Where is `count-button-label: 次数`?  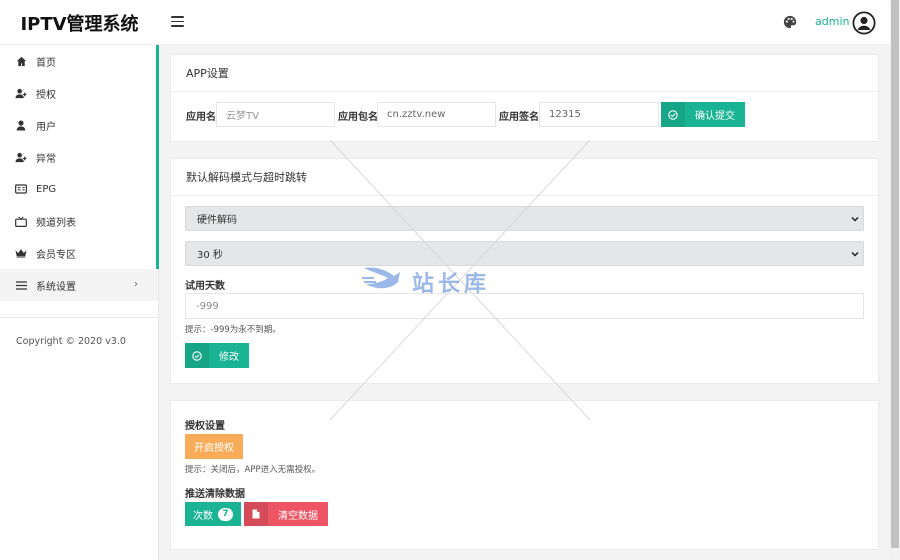 count-button-label: 次数 is located at coordinates (203, 516).